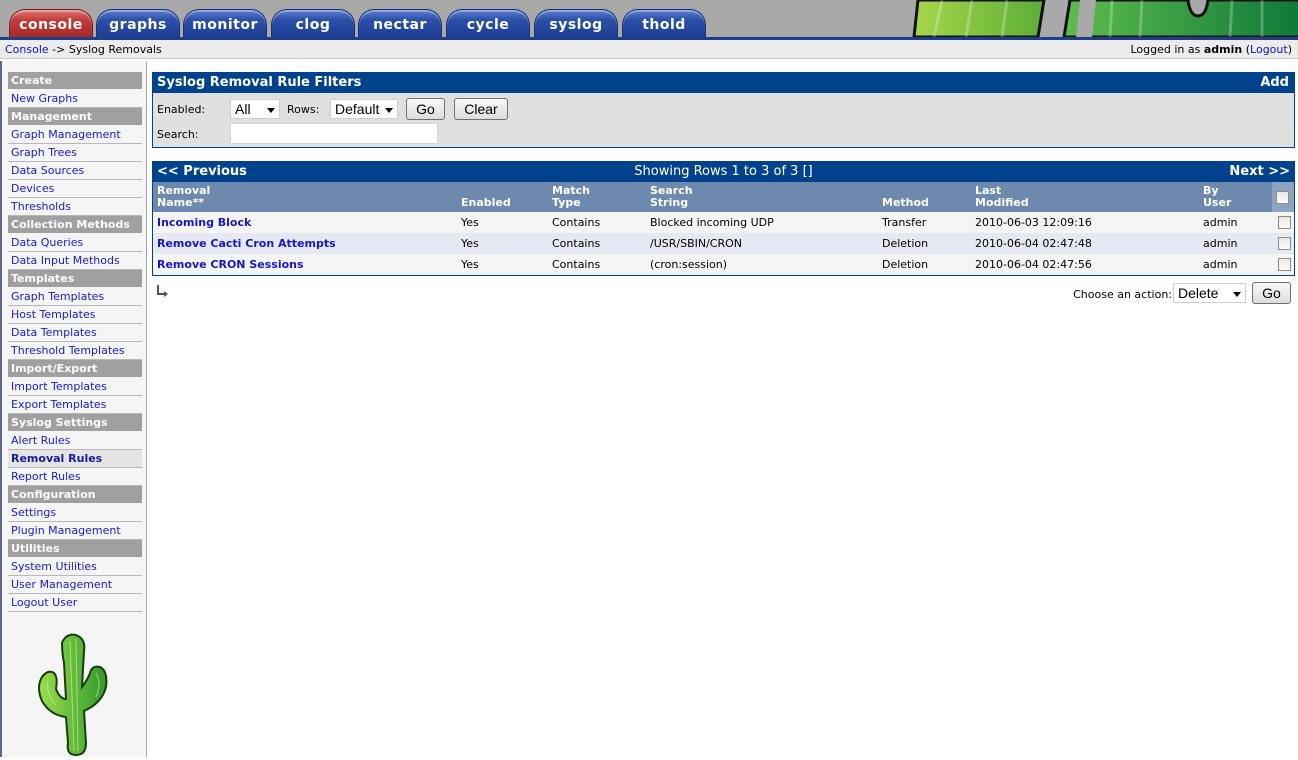 The height and width of the screenshot is (760, 1298). Describe the element at coordinates (54, 566) in the screenshot. I see `sidebar-link: System Utilities` at that location.